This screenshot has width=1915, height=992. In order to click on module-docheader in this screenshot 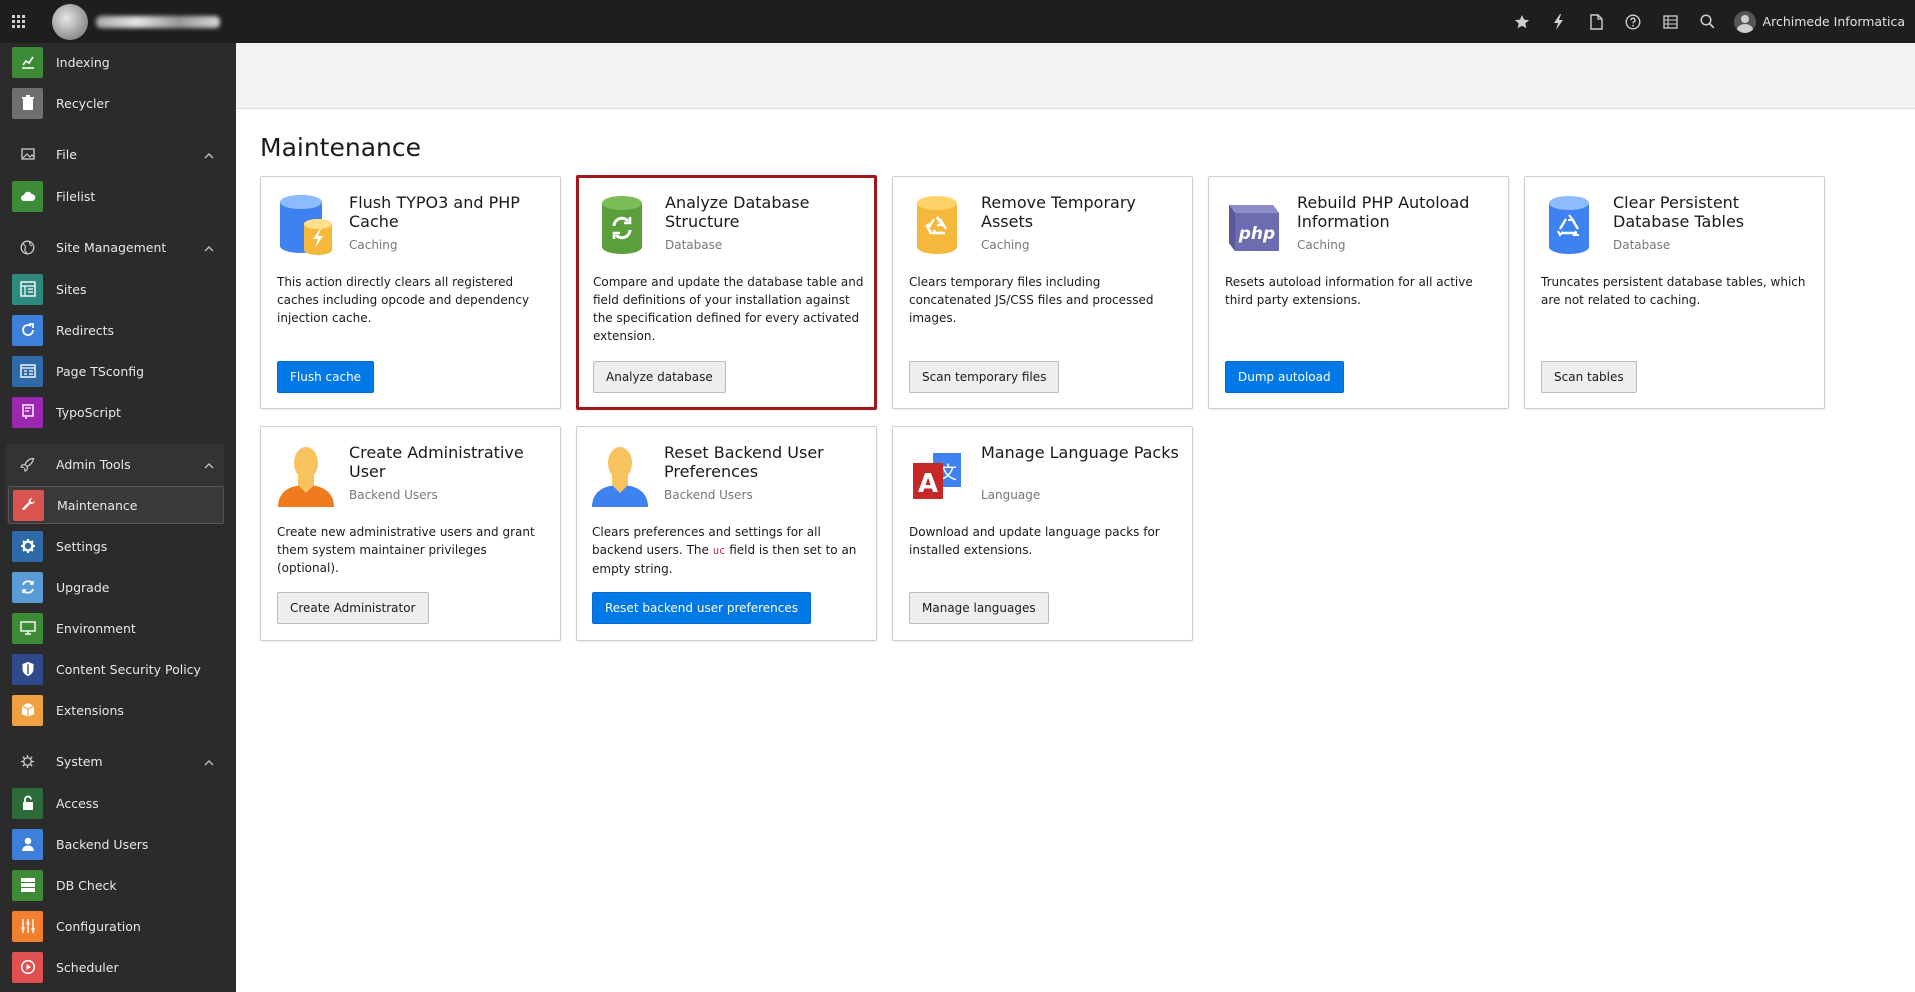, I will do `click(1075, 76)`.